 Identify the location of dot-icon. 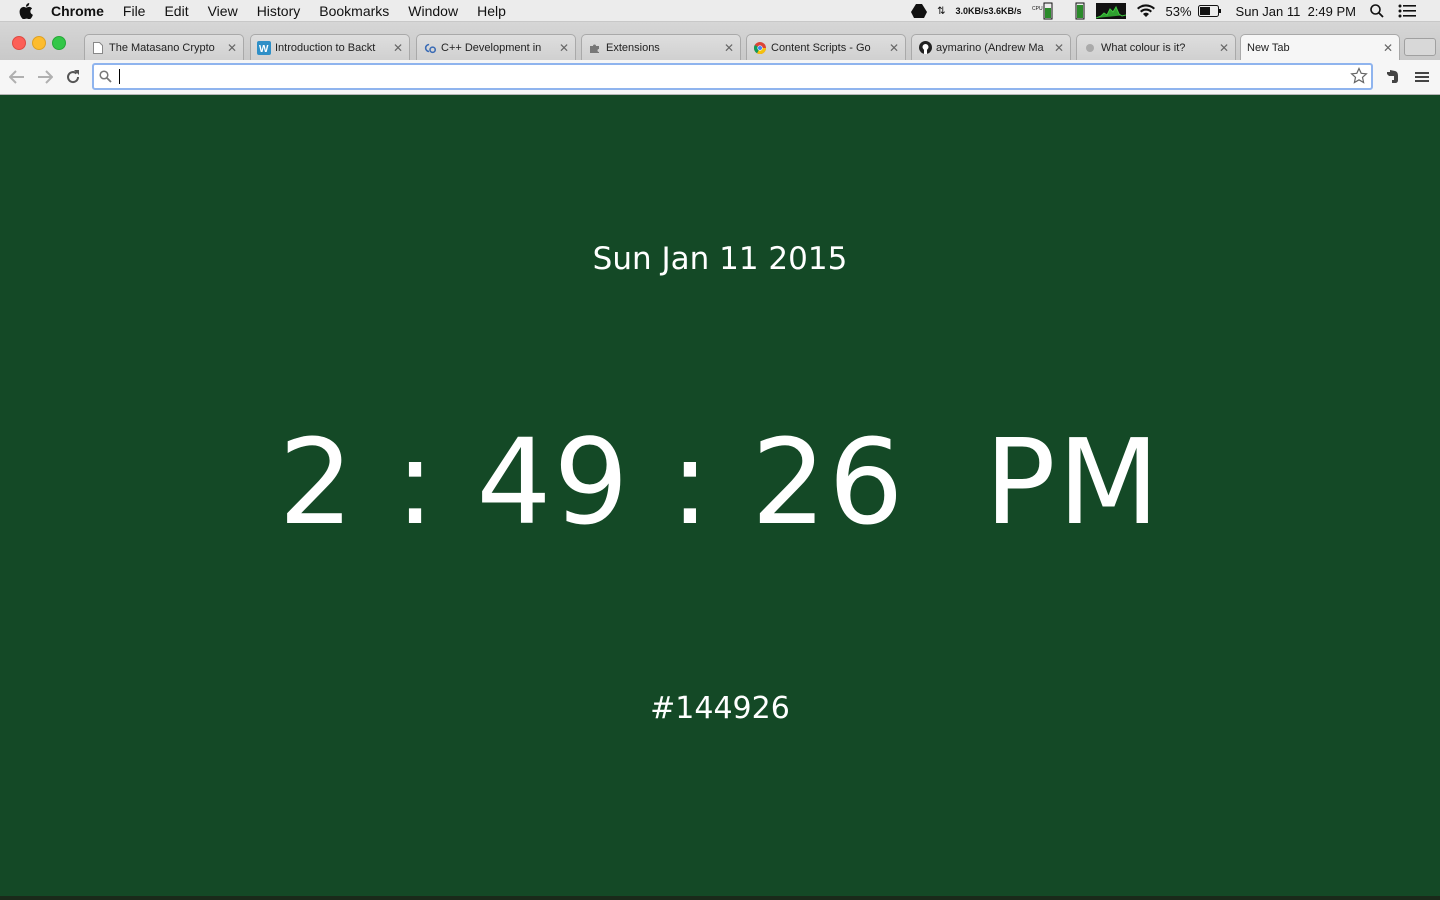
(1090, 48).